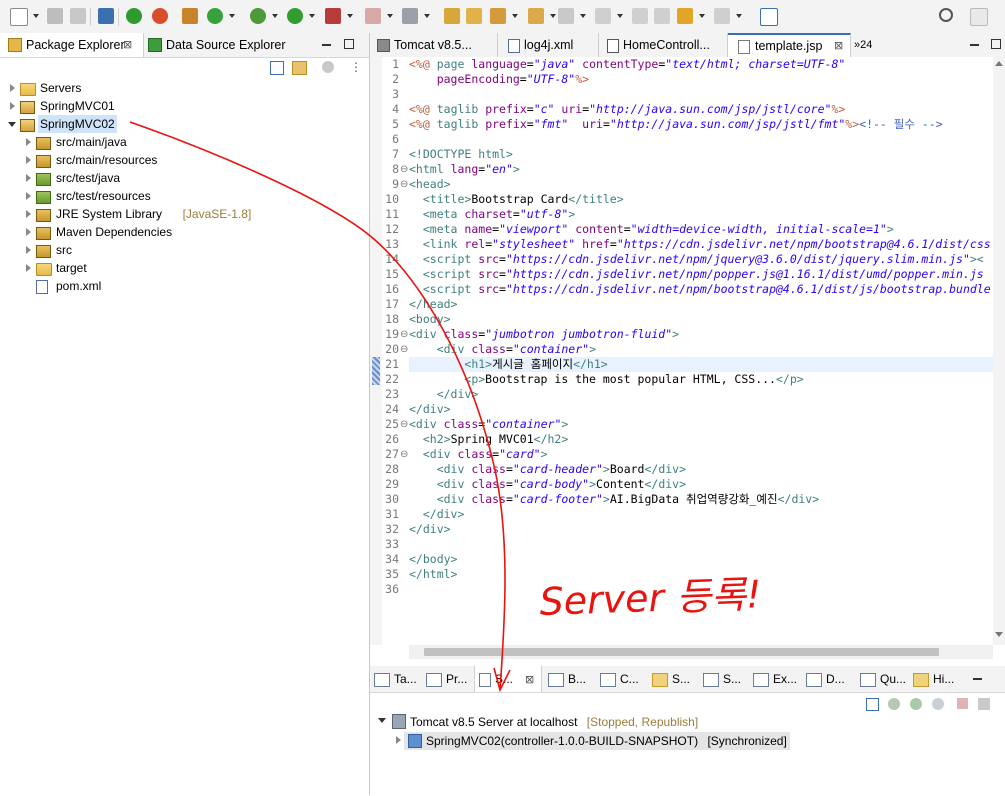 Image resolution: width=1005 pixels, height=796 pixels. What do you see at coordinates (410, 16) in the screenshot?
I see `deploy-icon` at bounding box center [410, 16].